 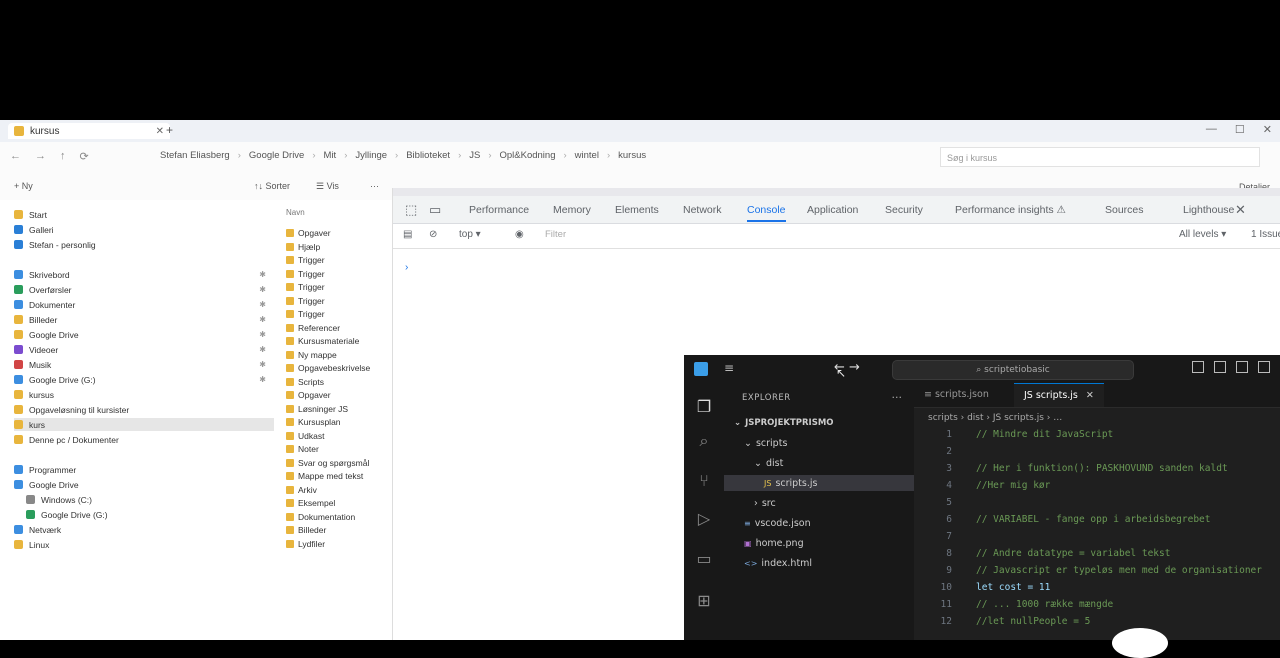 What do you see at coordinates (1198, 367) in the screenshot?
I see `toggle-sidebar-icon` at bounding box center [1198, 367].